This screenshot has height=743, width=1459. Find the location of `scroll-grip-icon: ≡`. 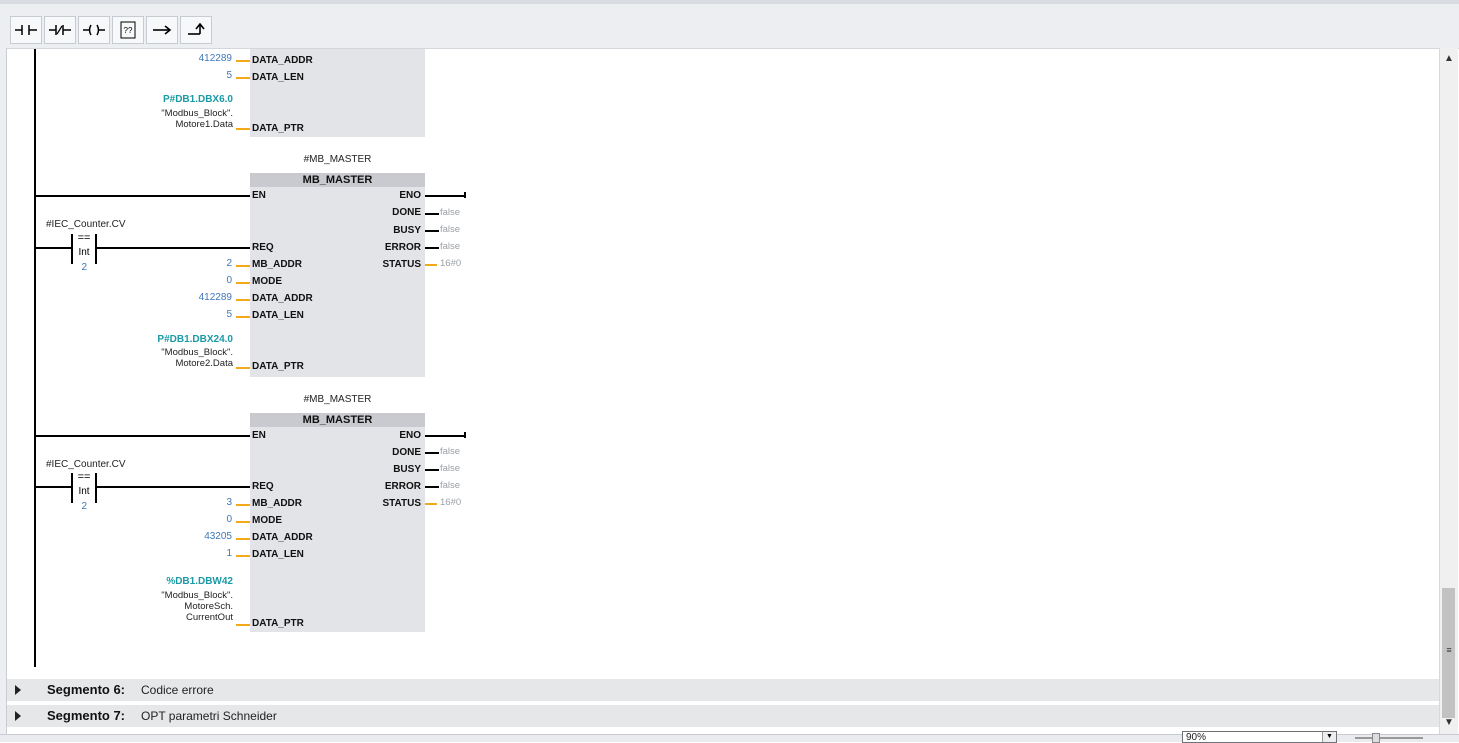

scroll-grip-icon: ≡ is located at coordinates (1449, 650).